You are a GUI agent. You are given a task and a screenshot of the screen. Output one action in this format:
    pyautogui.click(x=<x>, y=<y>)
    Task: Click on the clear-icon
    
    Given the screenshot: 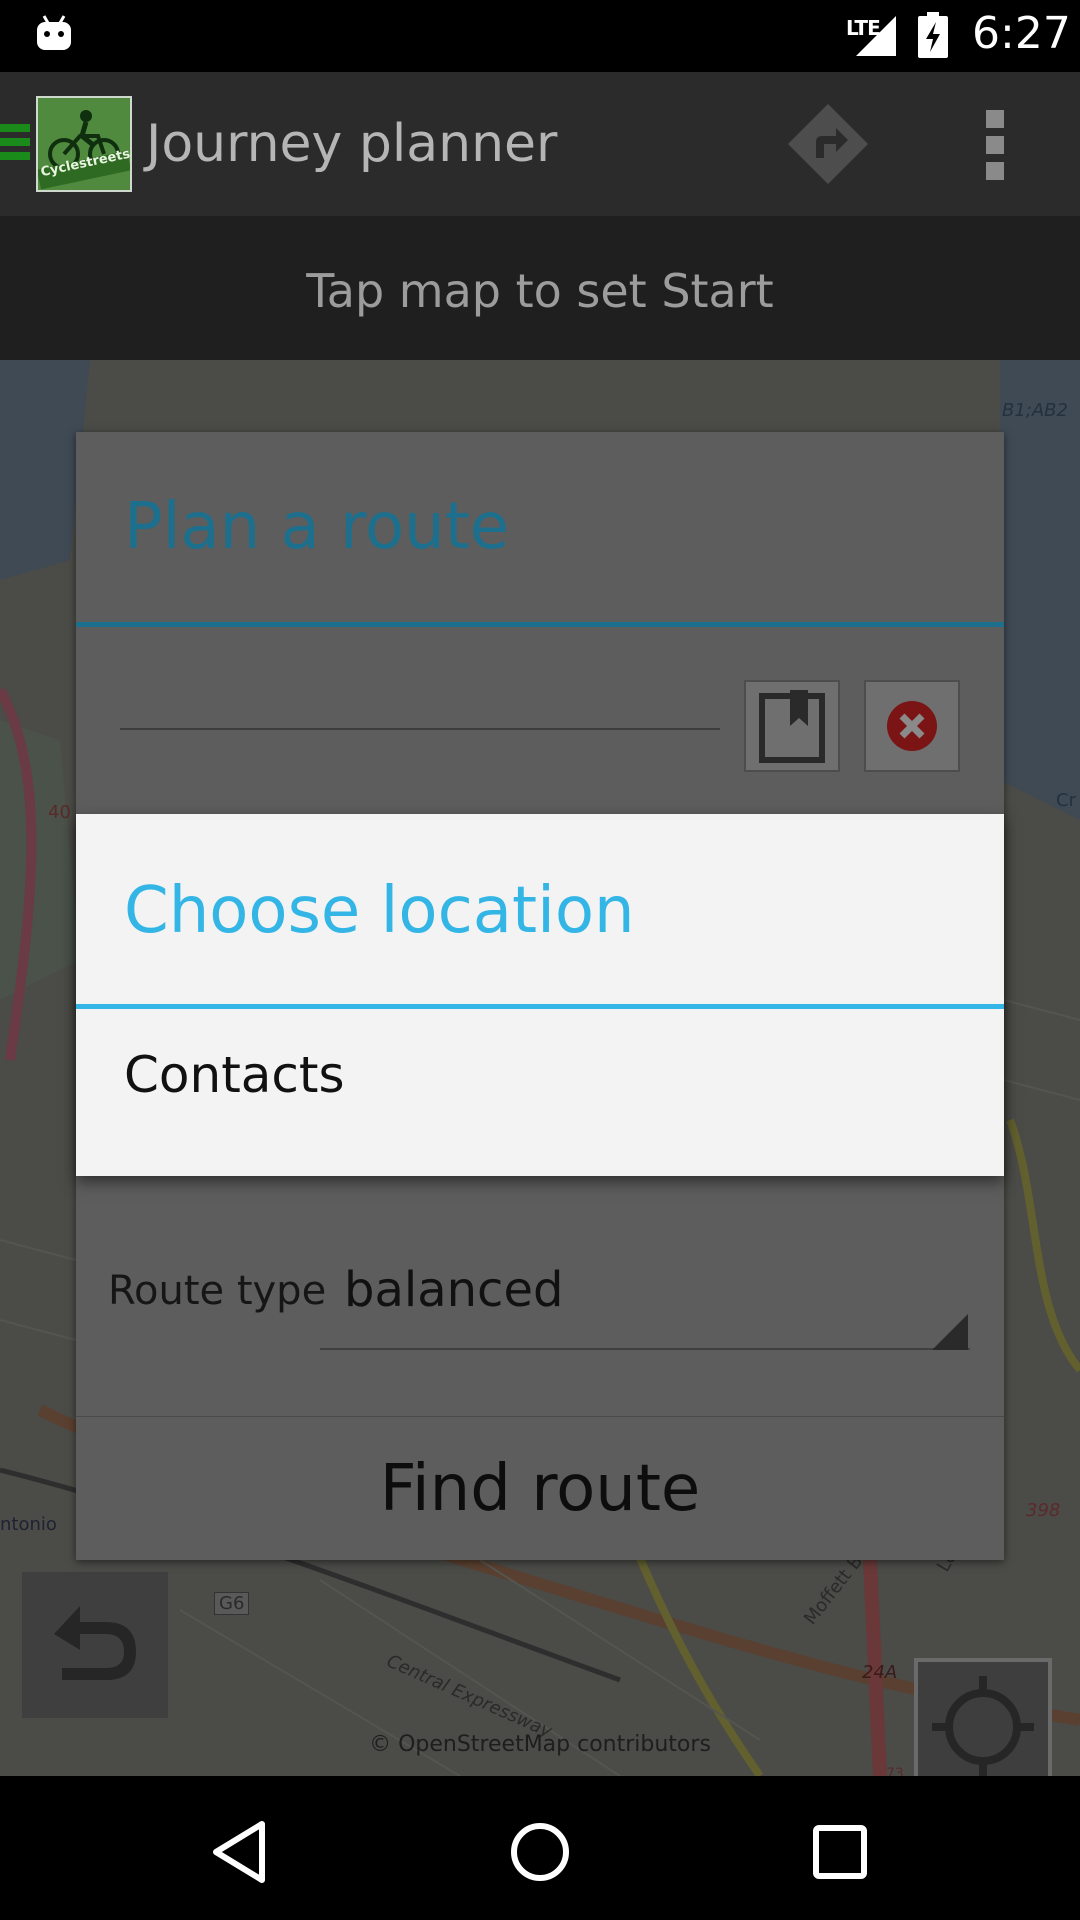 What is the action you would take?
    pyautogui.click(x=912, y=726)
    